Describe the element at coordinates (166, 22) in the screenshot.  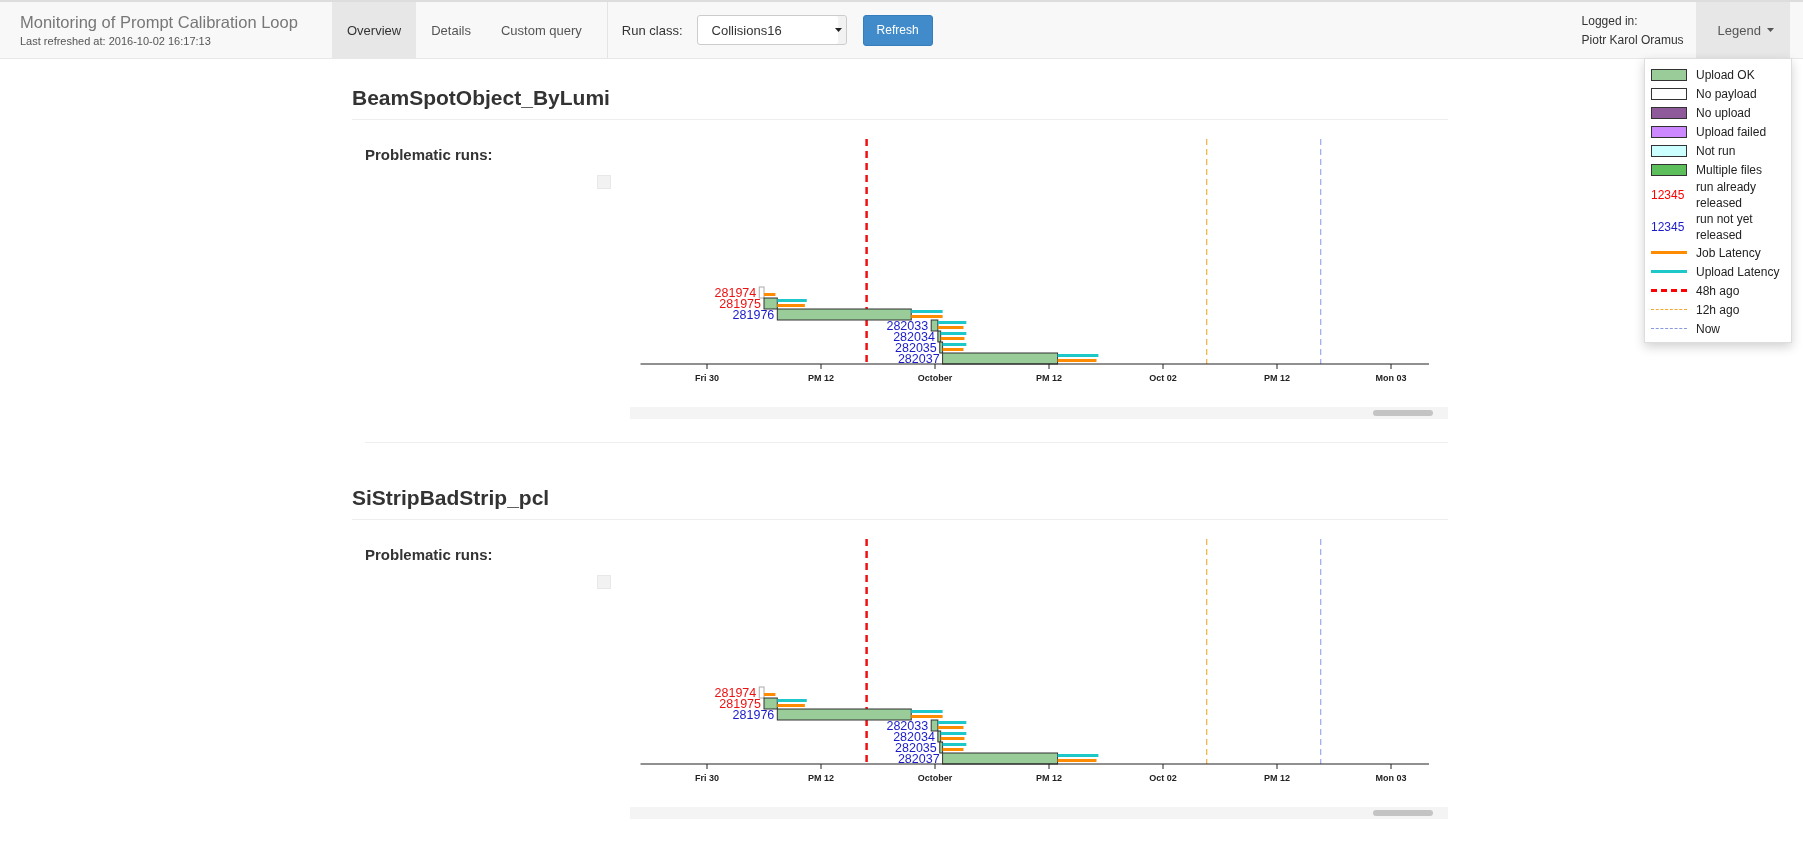
I see `app-title: Monitoring of Prompt Calibration Loop` at that location.